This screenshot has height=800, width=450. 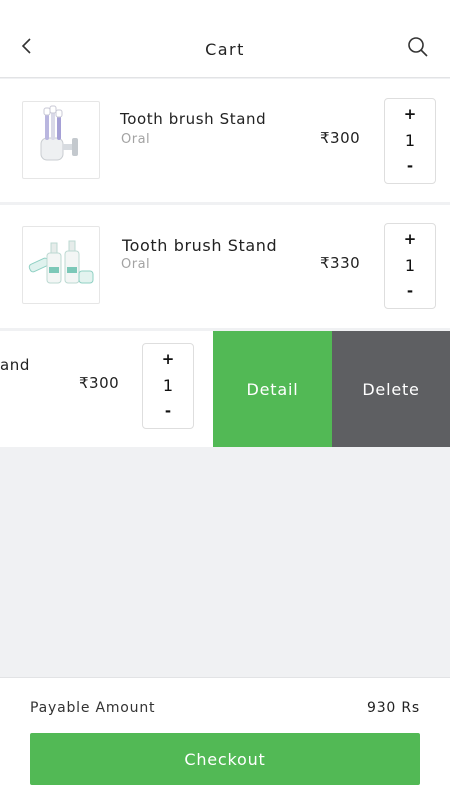 I want to click on item-name-fragment: and, so click(x=15, y=365).